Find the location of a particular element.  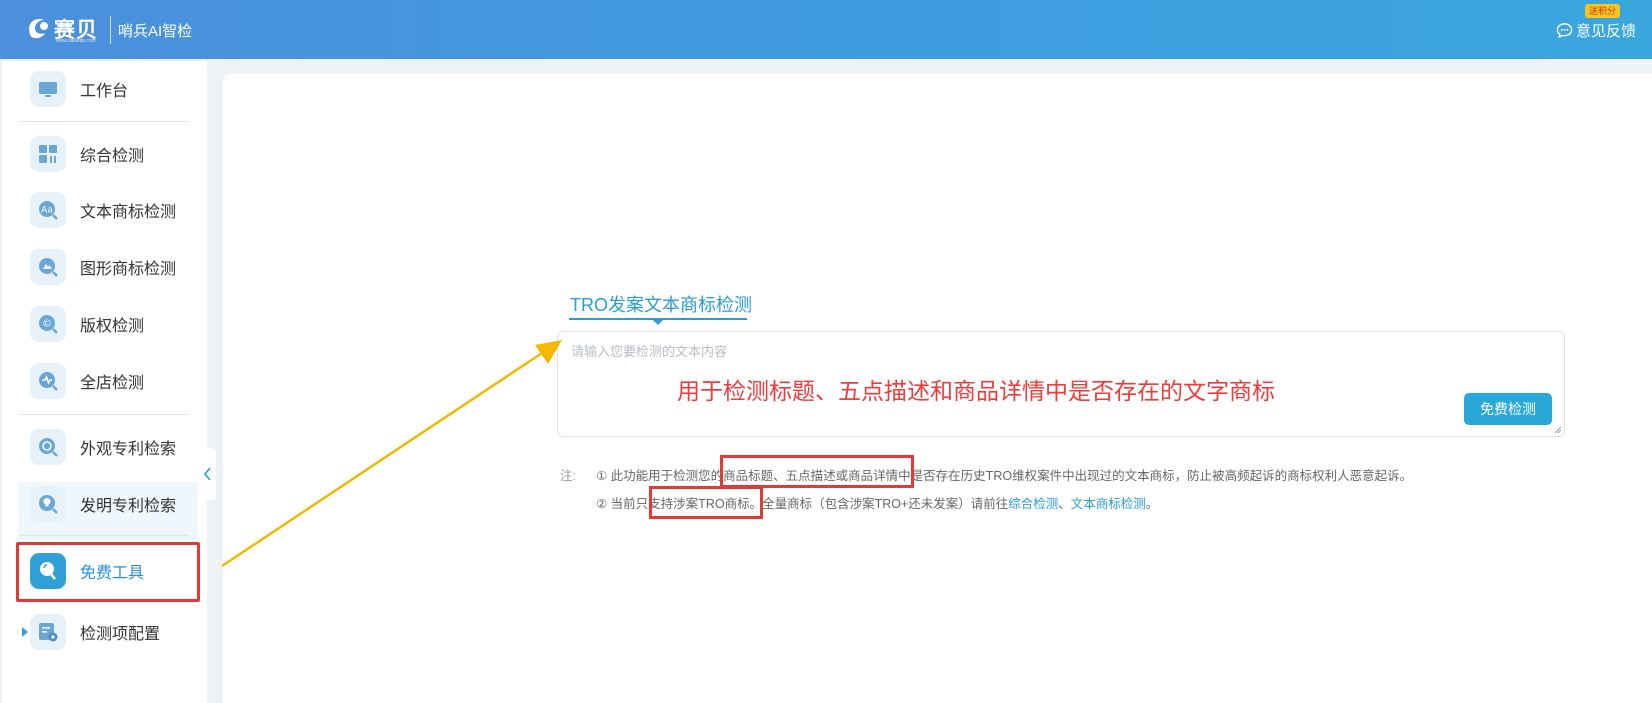

saibei-logo: 赛贝 www.saibeiip.com is located at coordinates (65, 30).